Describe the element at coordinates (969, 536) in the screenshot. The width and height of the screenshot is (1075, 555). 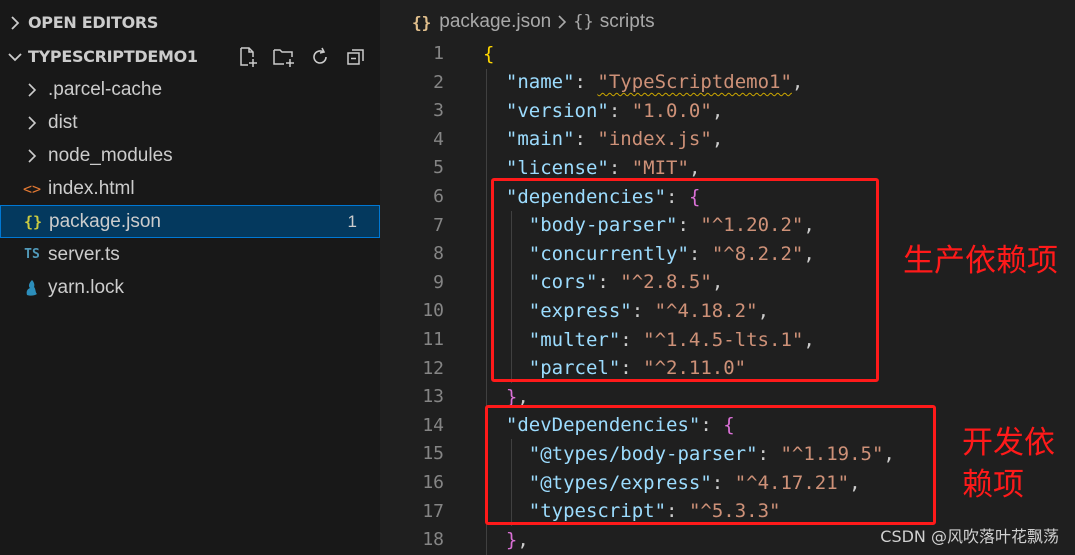
I see `watermark: CSDN @风吹落叶花飘荡` at that location.